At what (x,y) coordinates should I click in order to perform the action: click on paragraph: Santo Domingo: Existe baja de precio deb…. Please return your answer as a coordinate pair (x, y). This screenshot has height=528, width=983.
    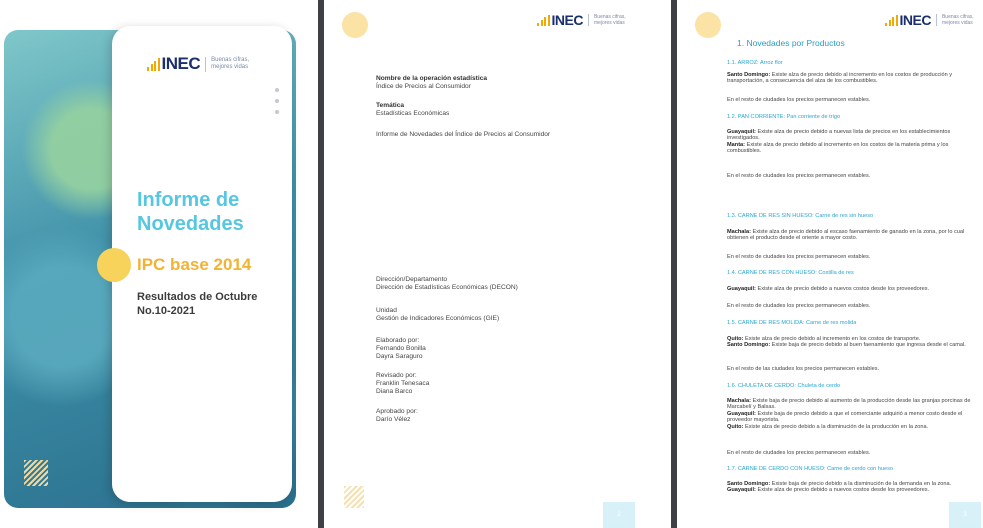
    Looking at the image, I should click on (839, 487).